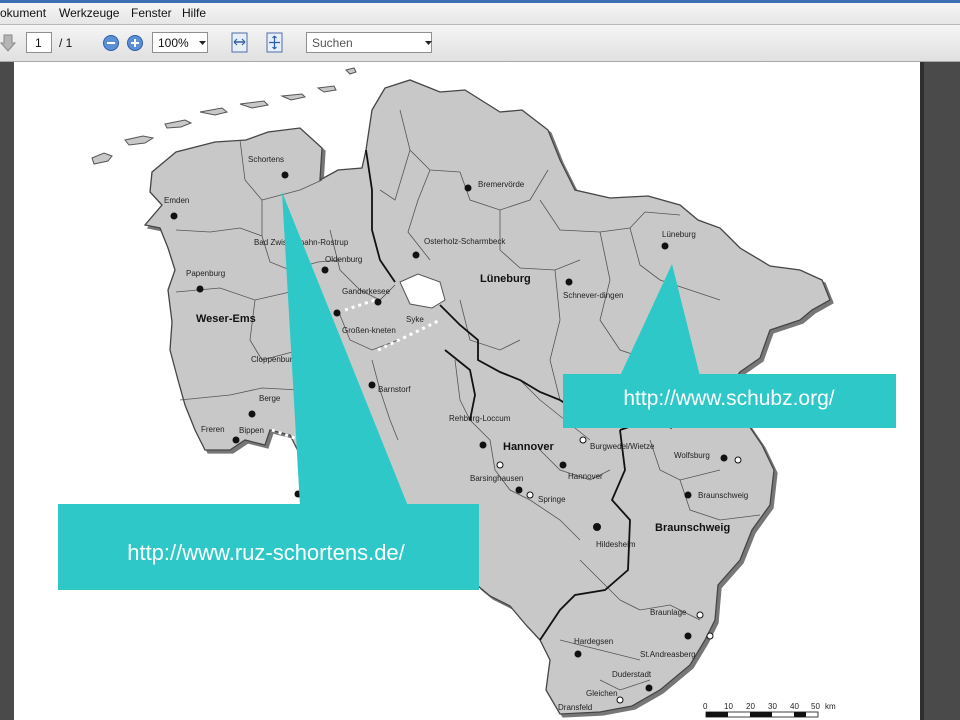 The width and height of the screenshot is (960, 720). What do you see at coordinates (343, 259) in the screenshot?
I see `city-label-oldenburg: Oldenburg` at bounding box center [343, 259].